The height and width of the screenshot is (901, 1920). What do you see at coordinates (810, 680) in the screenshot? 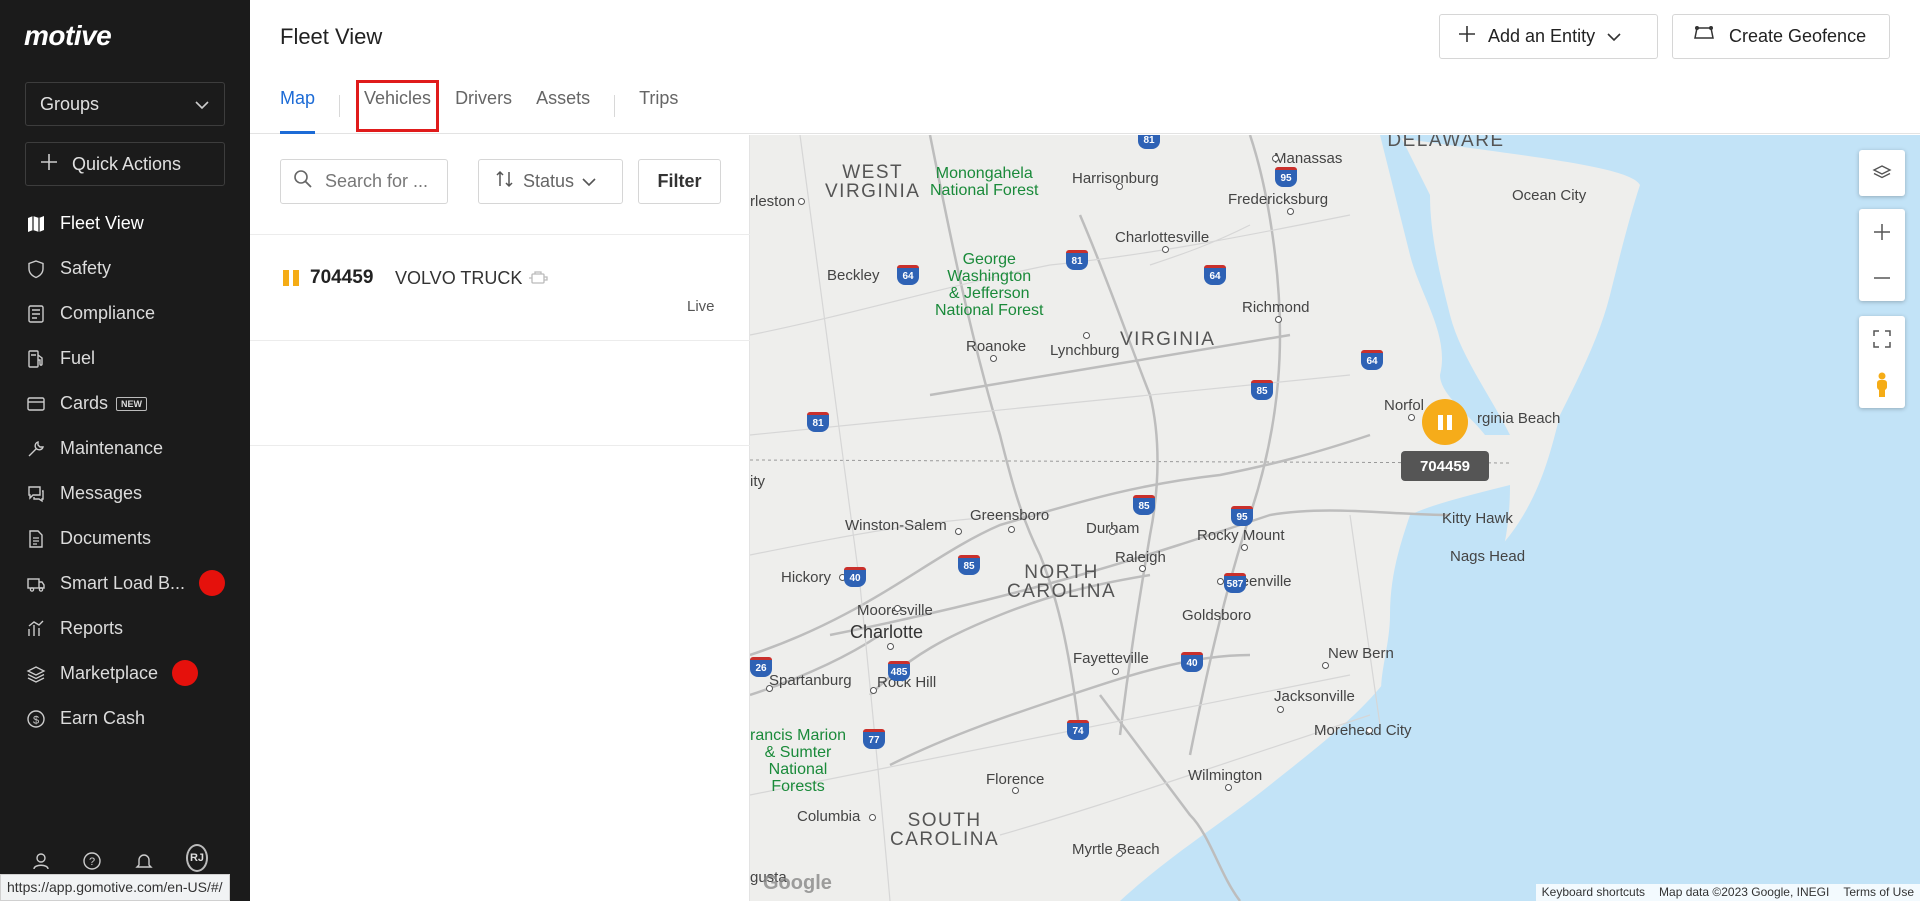
I see `map-label: Spartanburg` at bounding box center [810, 680].